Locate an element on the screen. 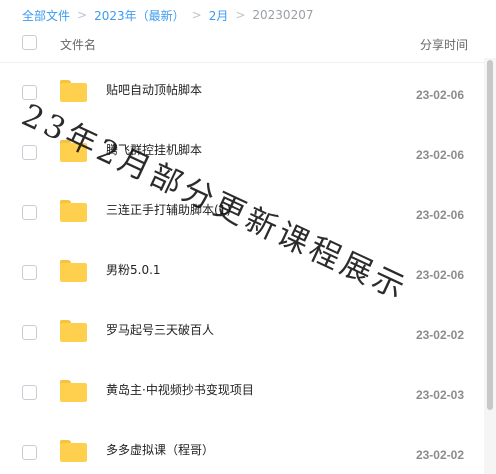 The height and width of the screenshot is (474, 496). file-row: 腾飞群控挂机脚本 23-02-06 is located at coordinates (242, 153).